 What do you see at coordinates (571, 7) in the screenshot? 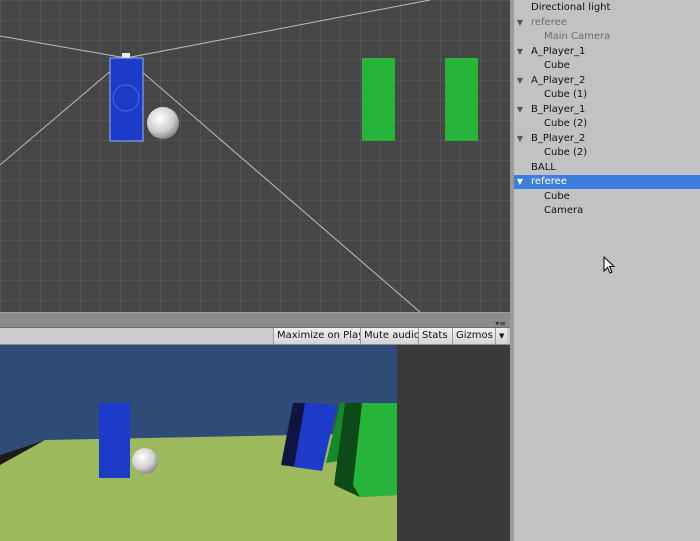
I see `hierarchy-item-label: Directional light` at bounding box center [571, 7].